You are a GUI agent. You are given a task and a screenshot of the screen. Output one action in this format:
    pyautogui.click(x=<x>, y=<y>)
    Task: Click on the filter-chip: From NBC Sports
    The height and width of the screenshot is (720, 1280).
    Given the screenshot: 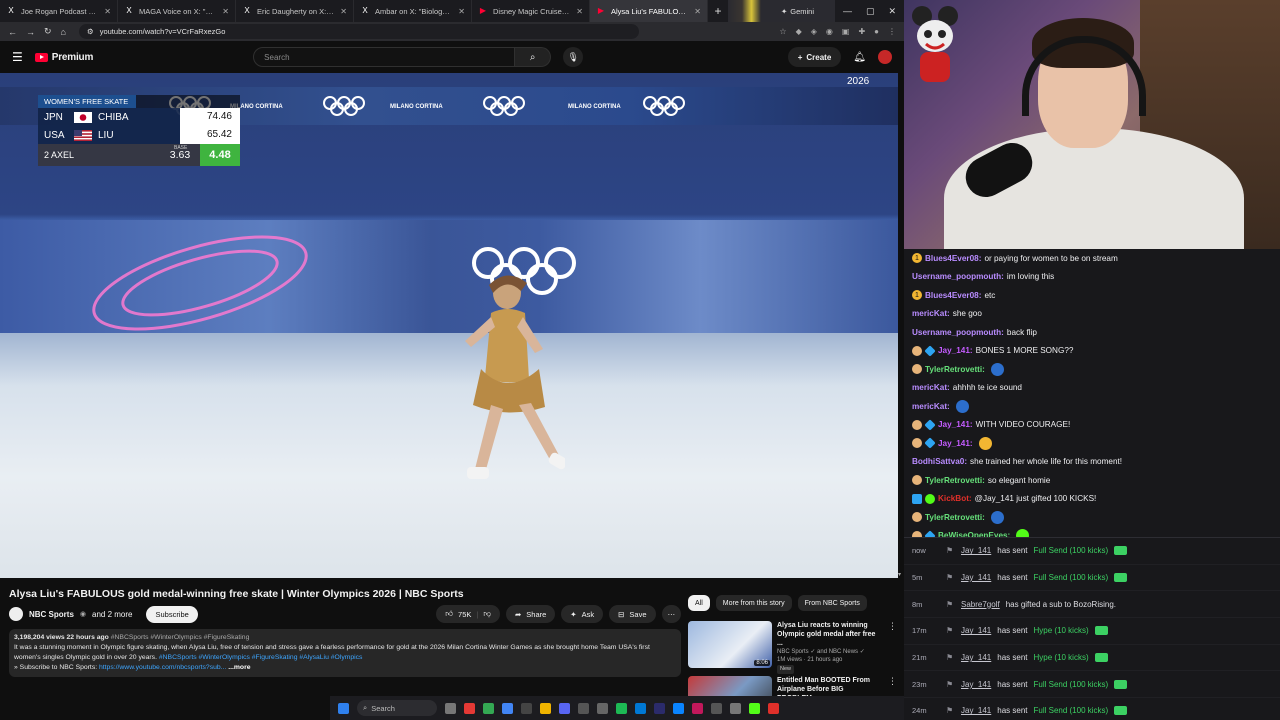 What is the action you would take?
    pyautogui.click(x=832, y=603)
    